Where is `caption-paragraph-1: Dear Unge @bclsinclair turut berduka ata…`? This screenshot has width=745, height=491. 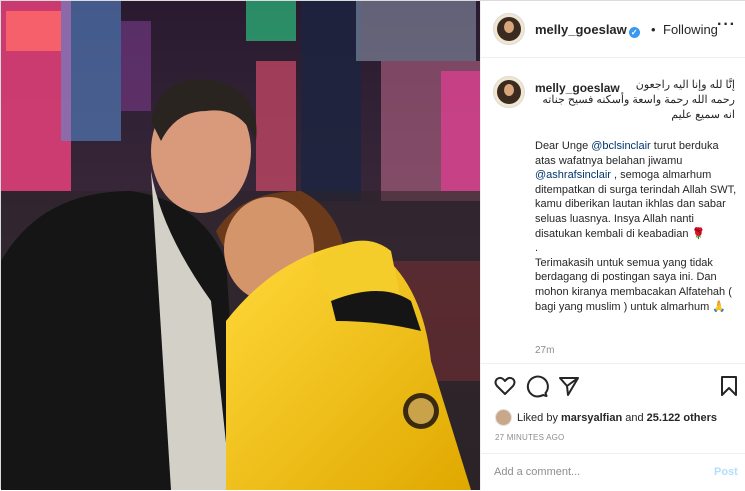 caption-paragraph-1: Dear Unge @bclsinclair turut berduka ata… is located at coordinates (636, 190).